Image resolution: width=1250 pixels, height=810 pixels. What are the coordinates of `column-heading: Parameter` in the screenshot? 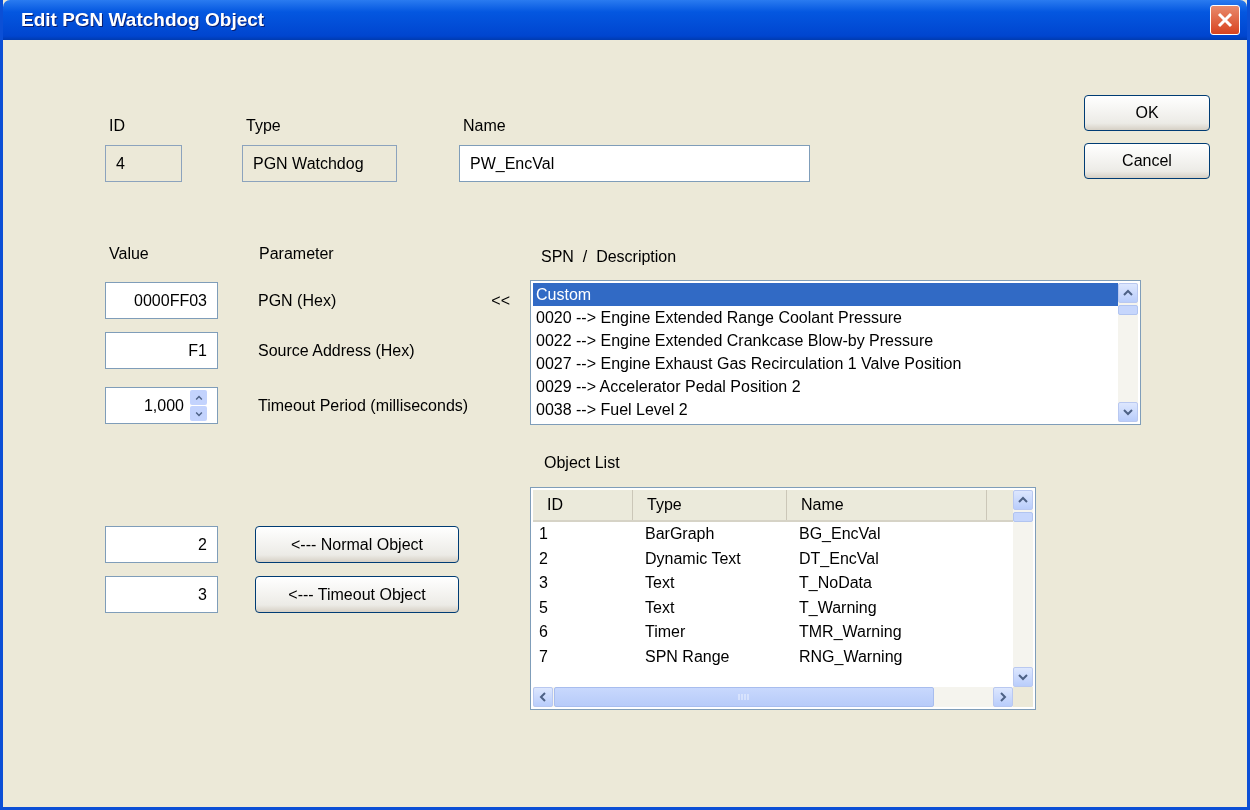 It's located at (296, 254).